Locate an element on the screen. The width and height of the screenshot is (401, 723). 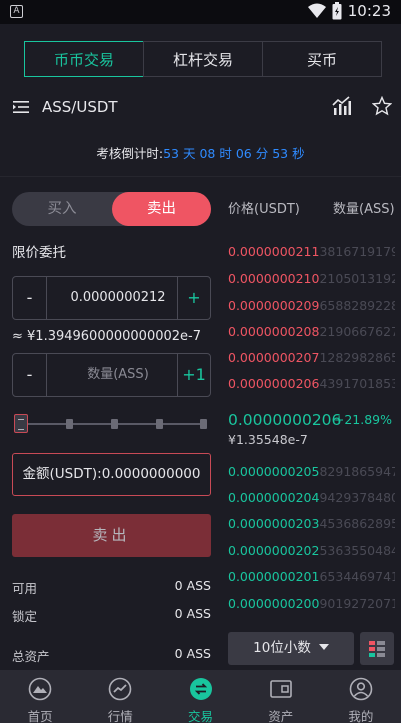
quantity-stepper: - 数量(ASS) +1 is located at coordinates (111, 375).